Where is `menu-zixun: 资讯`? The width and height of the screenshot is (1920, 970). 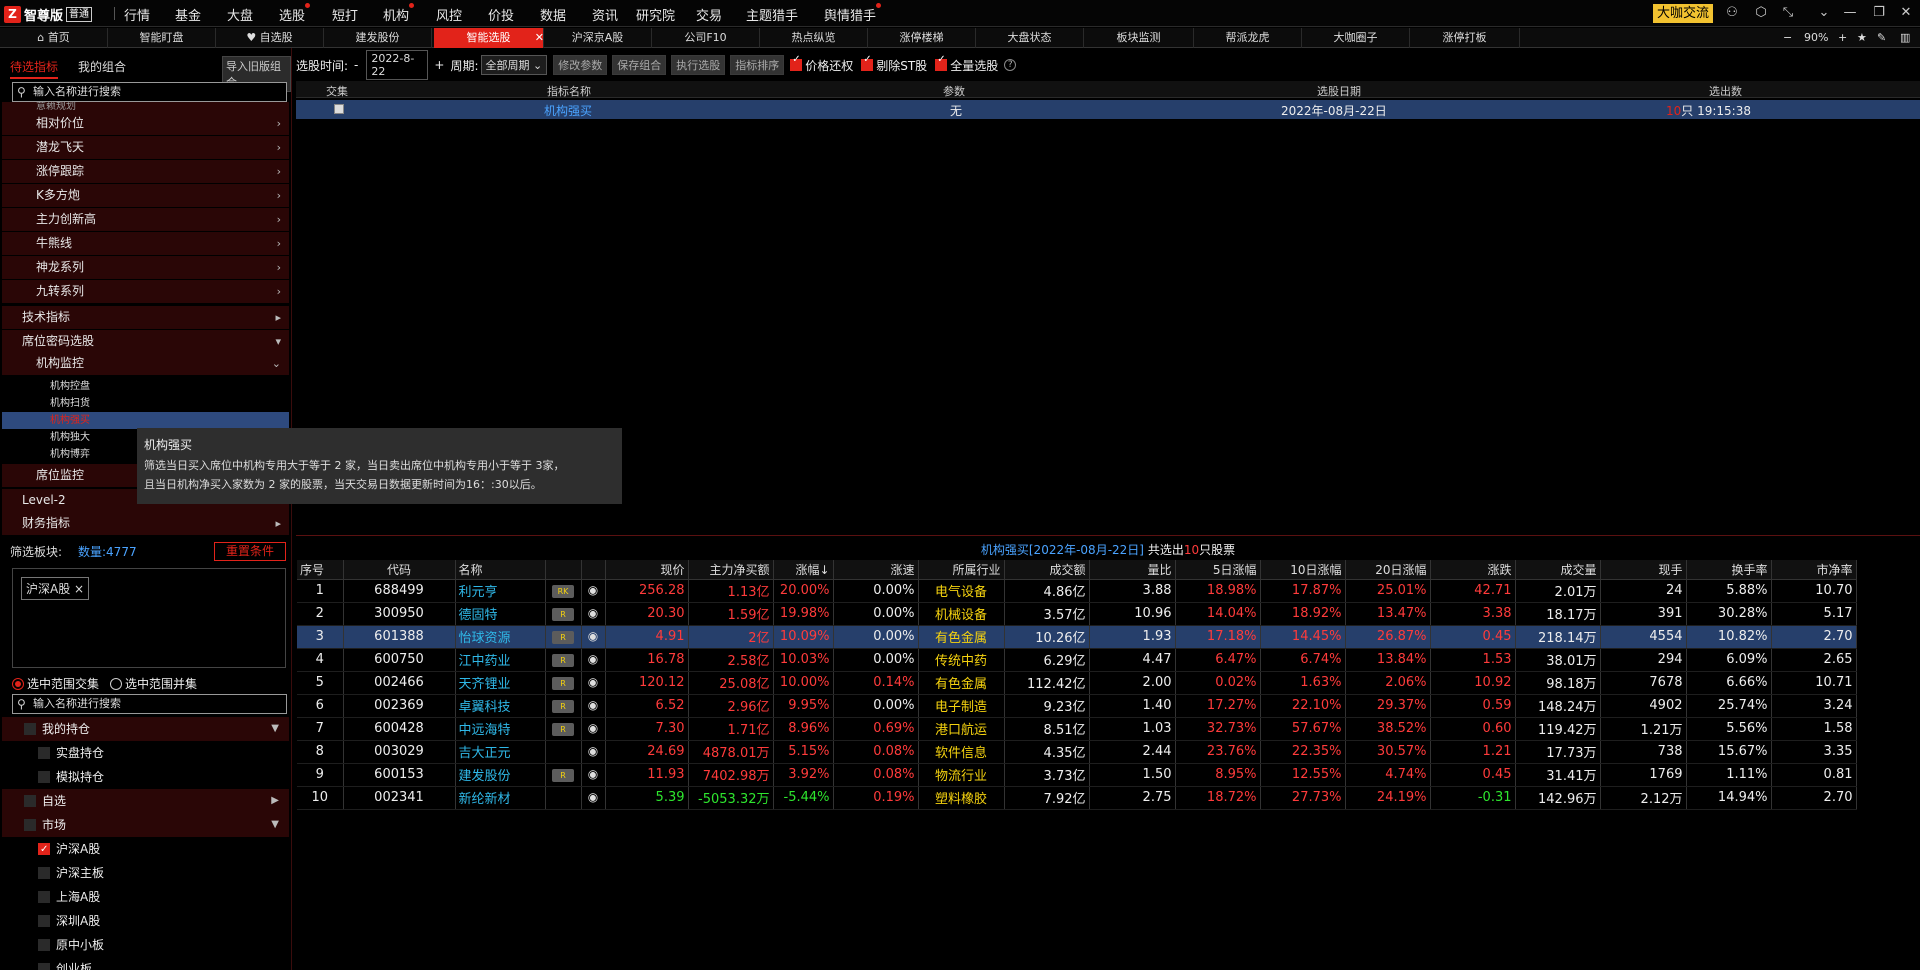
menu-zixun: 资讯 is located at coordinates (605, 14).